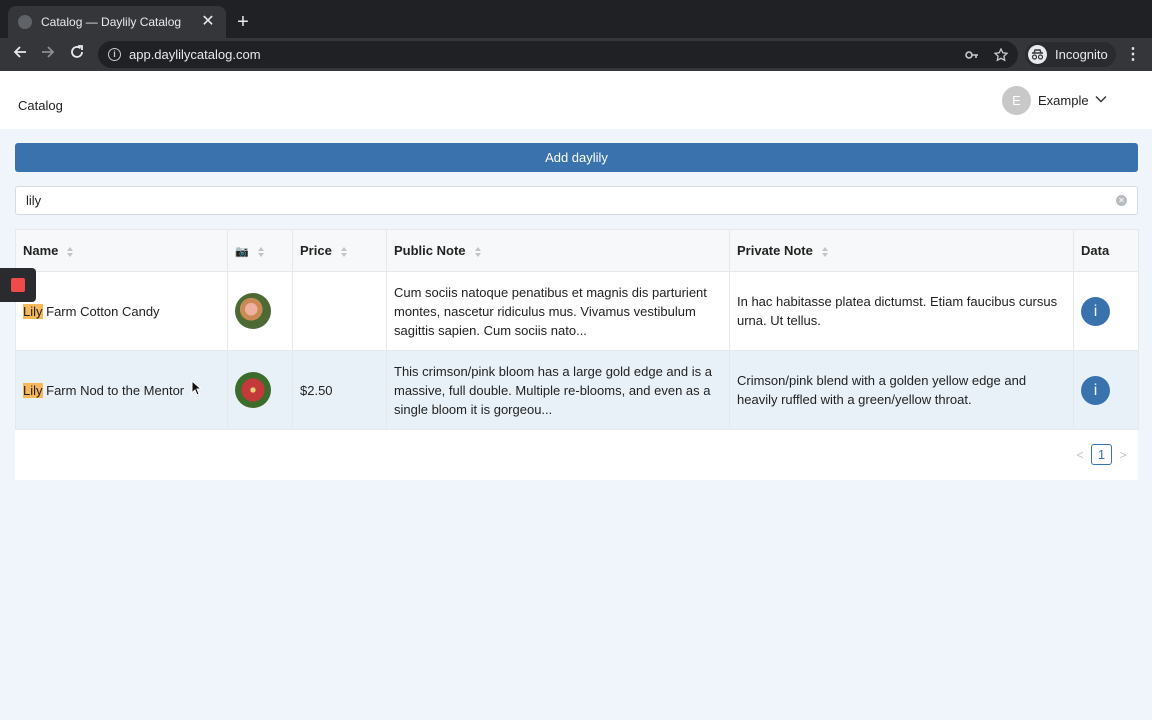  I want to click on cell-price, so click(339, 311).